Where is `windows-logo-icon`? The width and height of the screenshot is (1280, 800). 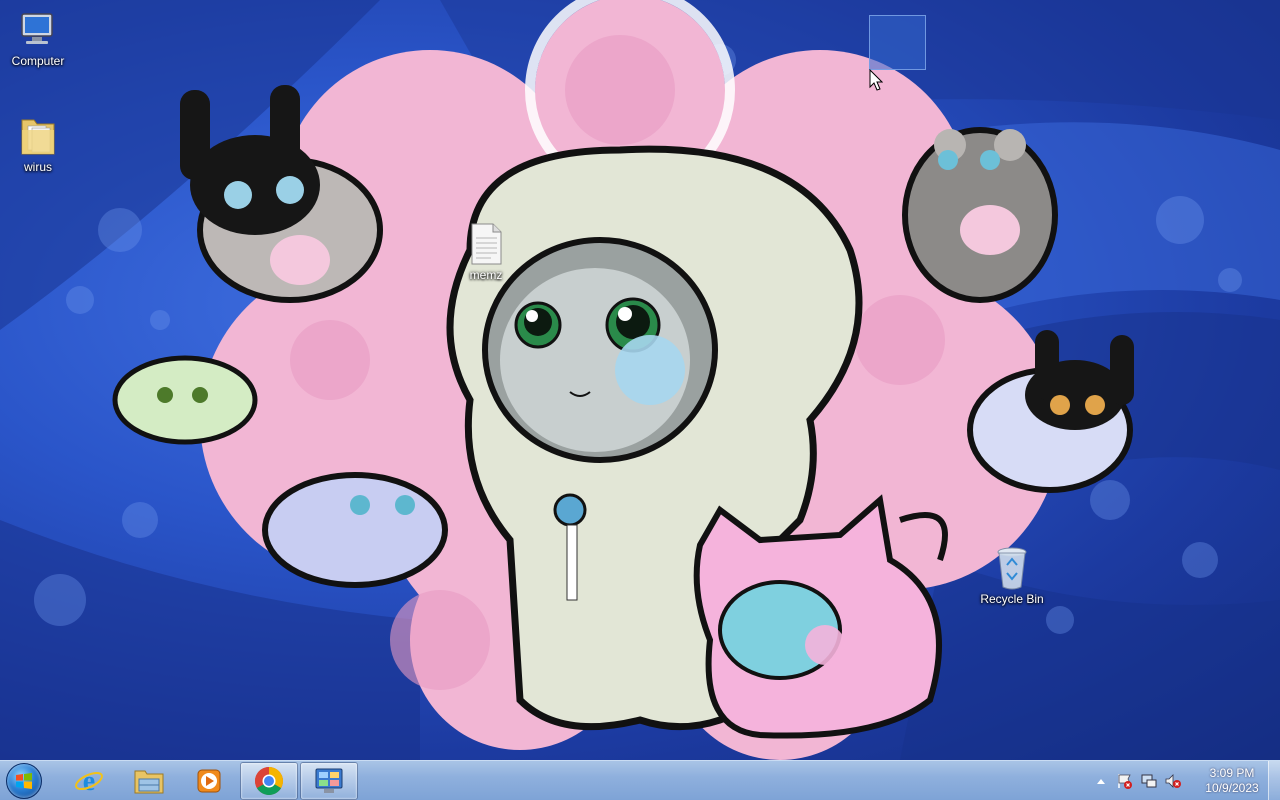 windows-logo-icon is located at coordinates (24, 780).